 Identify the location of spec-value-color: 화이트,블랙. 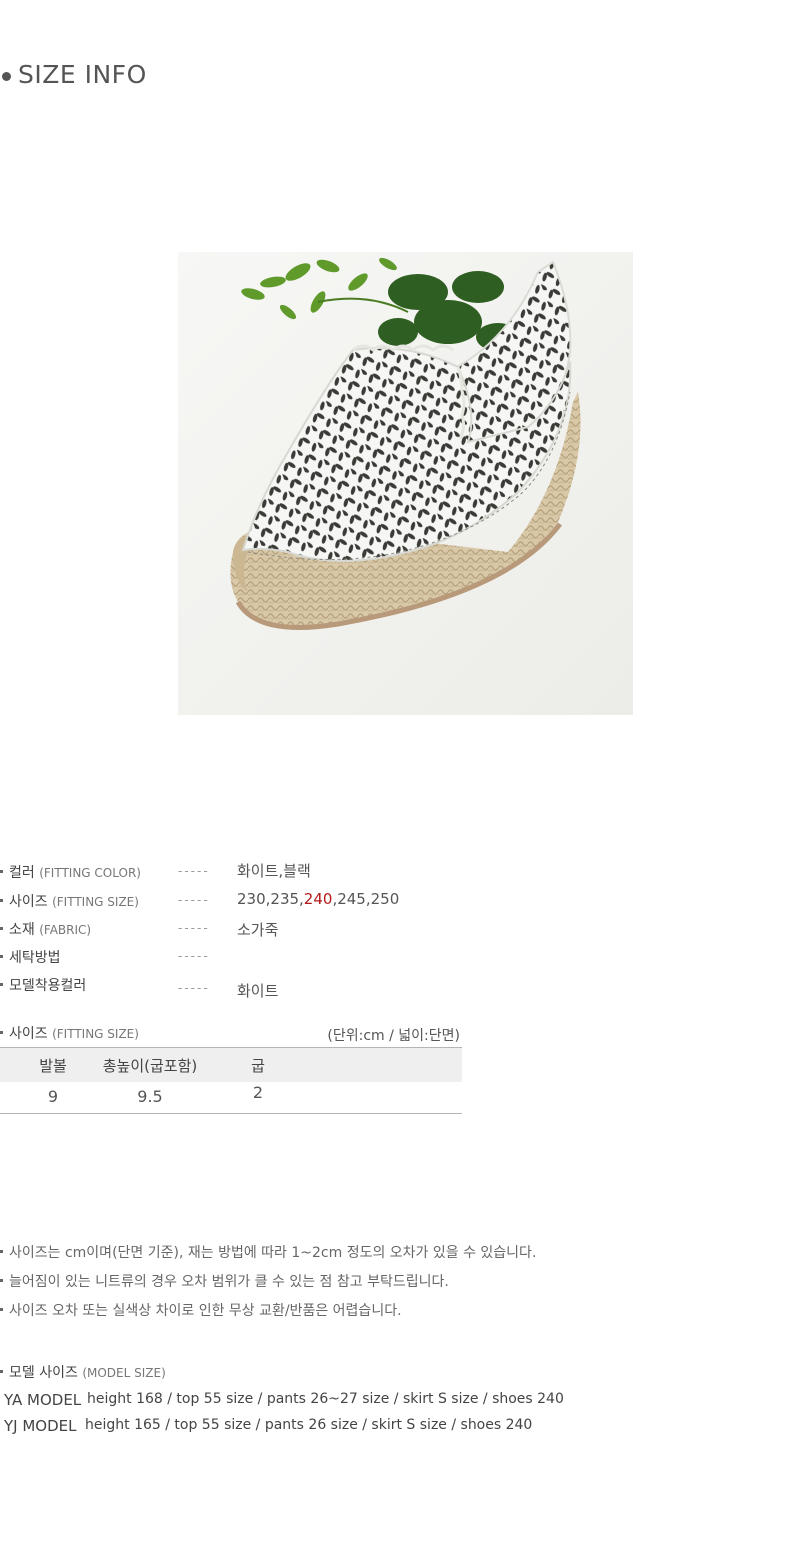
(274, 871).